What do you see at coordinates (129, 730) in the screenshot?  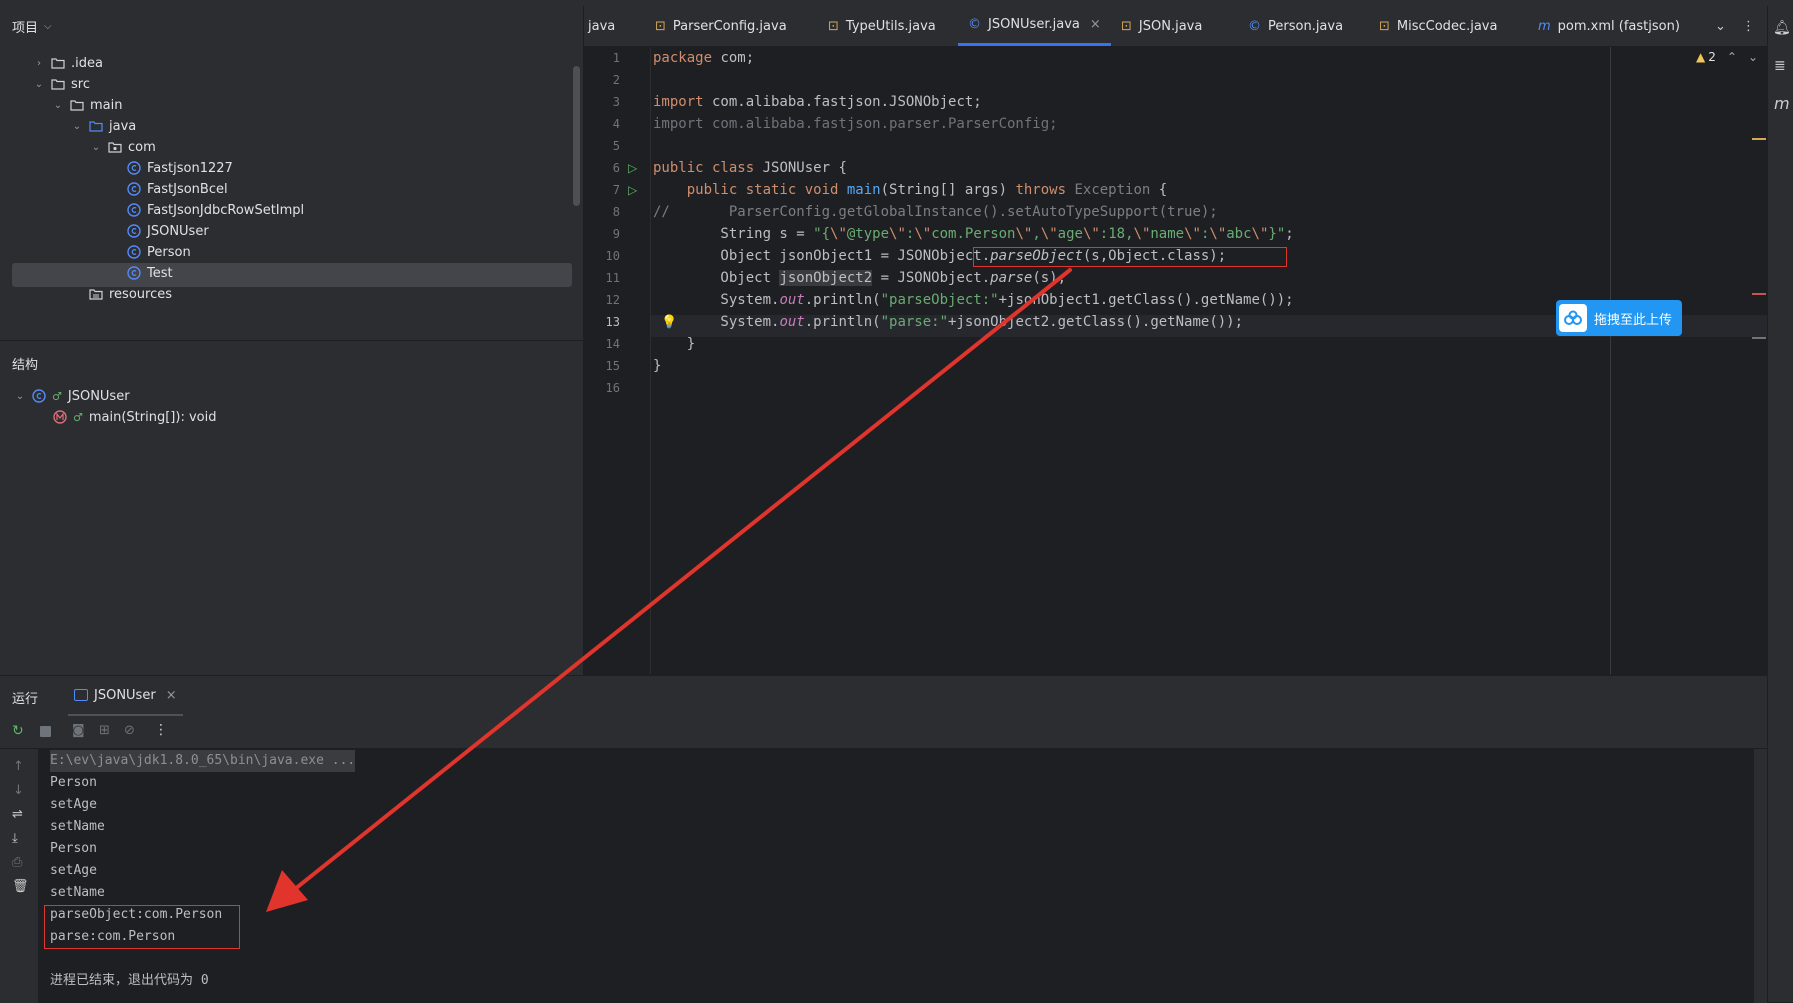 I see `coverage-icon: ⊘` at bounding box center [129, 730].